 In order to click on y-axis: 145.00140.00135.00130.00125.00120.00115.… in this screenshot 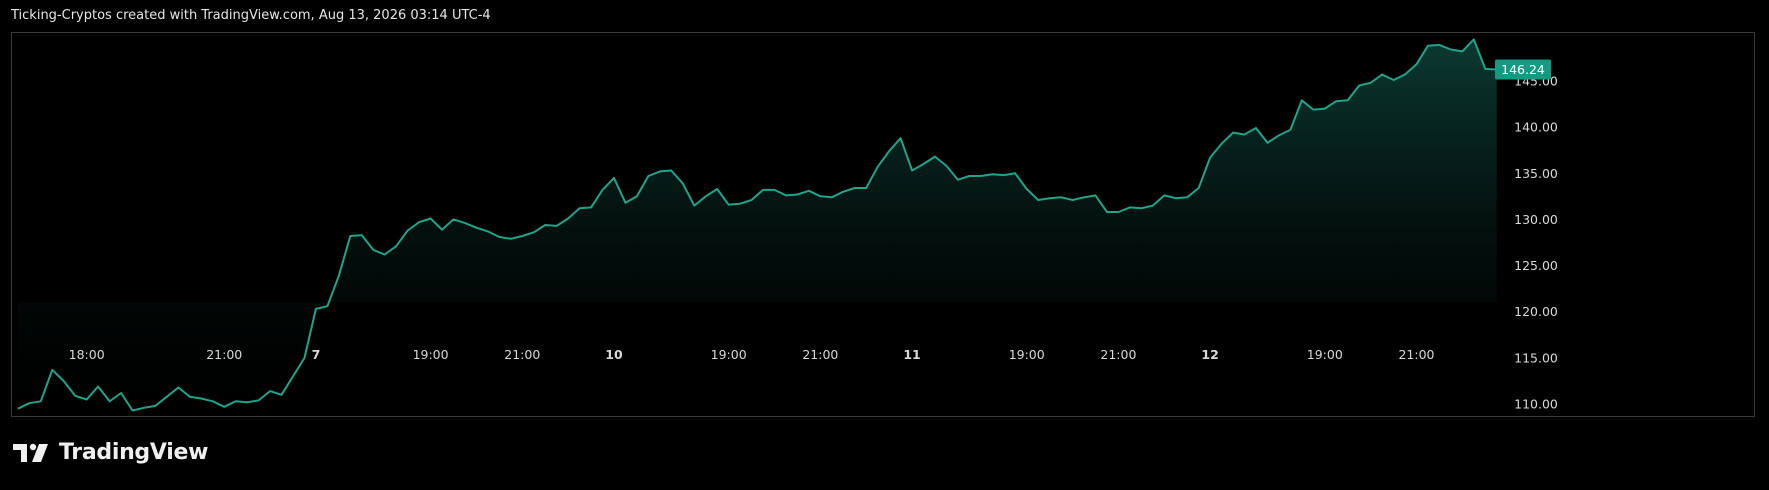, I will do `click(1536, 242)`.